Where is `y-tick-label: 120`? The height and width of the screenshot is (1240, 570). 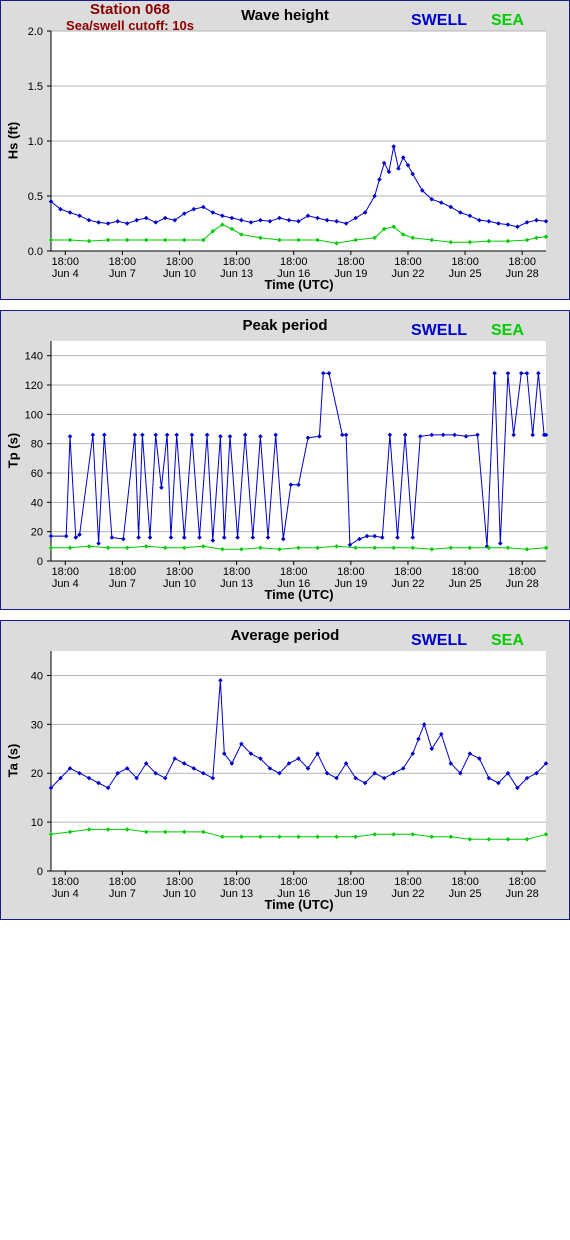
y-tick-label: 120 is located at coordinates (34, 386).